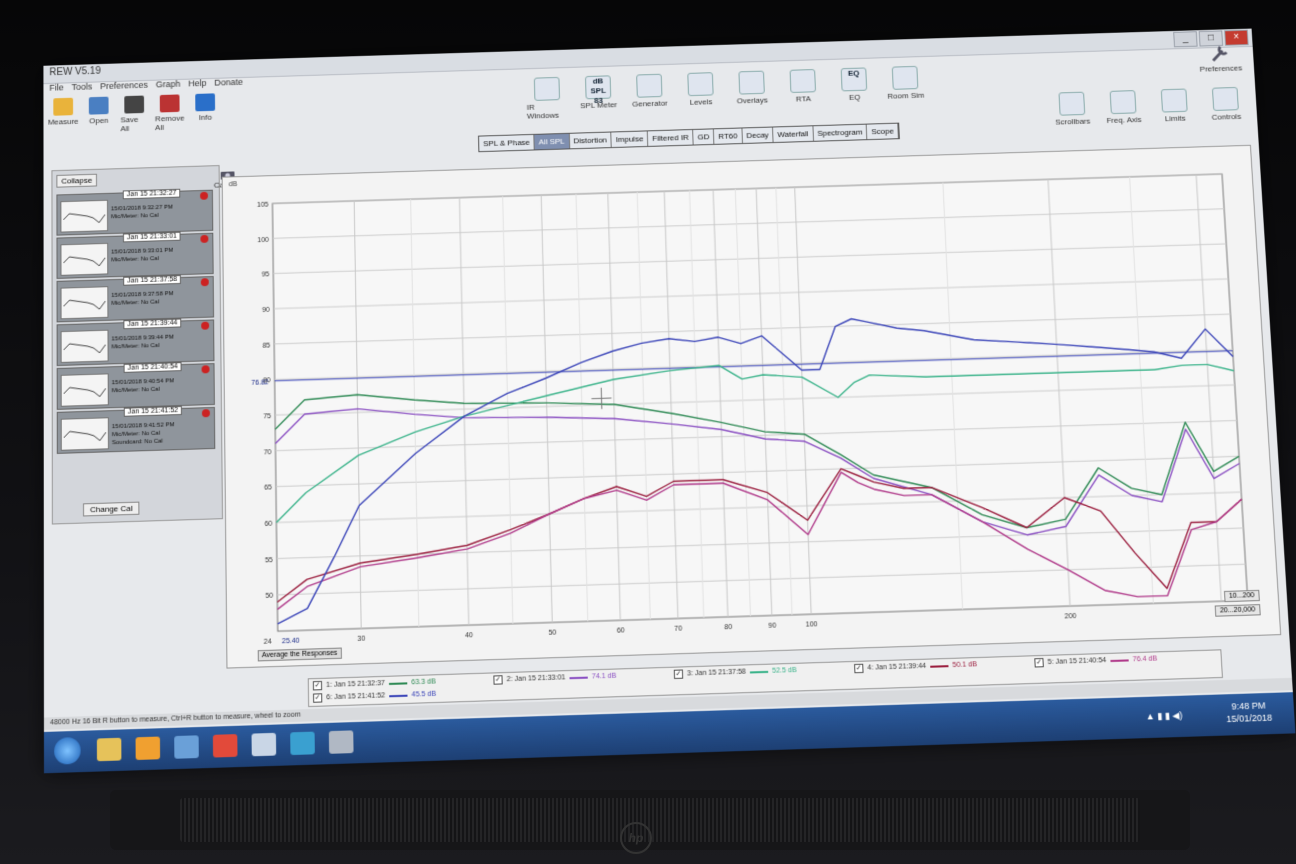 The image size is (1296, 864). I want to click on preferences-button: Preferences, so click(1220, 57).